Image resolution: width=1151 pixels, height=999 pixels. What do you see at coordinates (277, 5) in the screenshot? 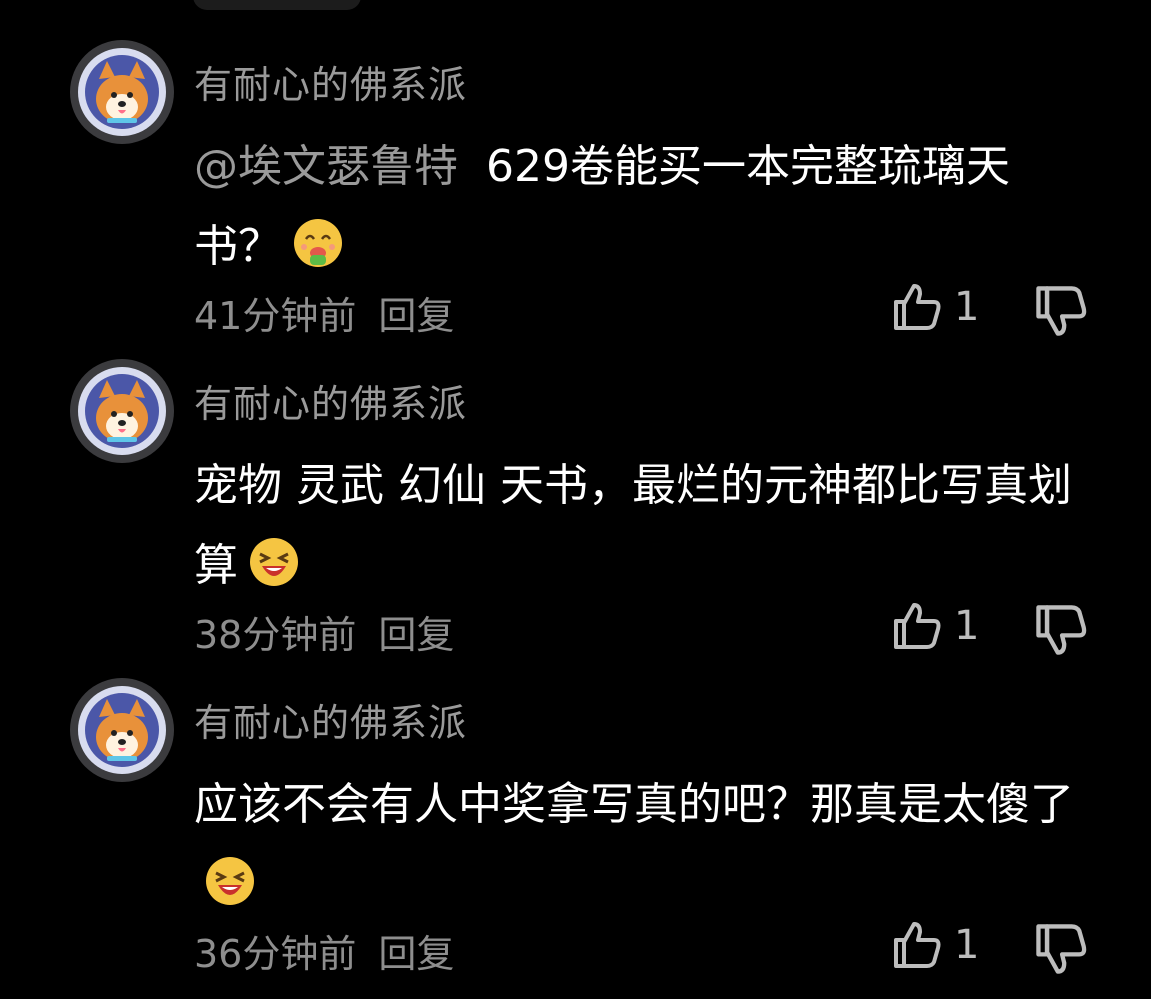
I see `top-pill-button` at bounding box center [277, 5].